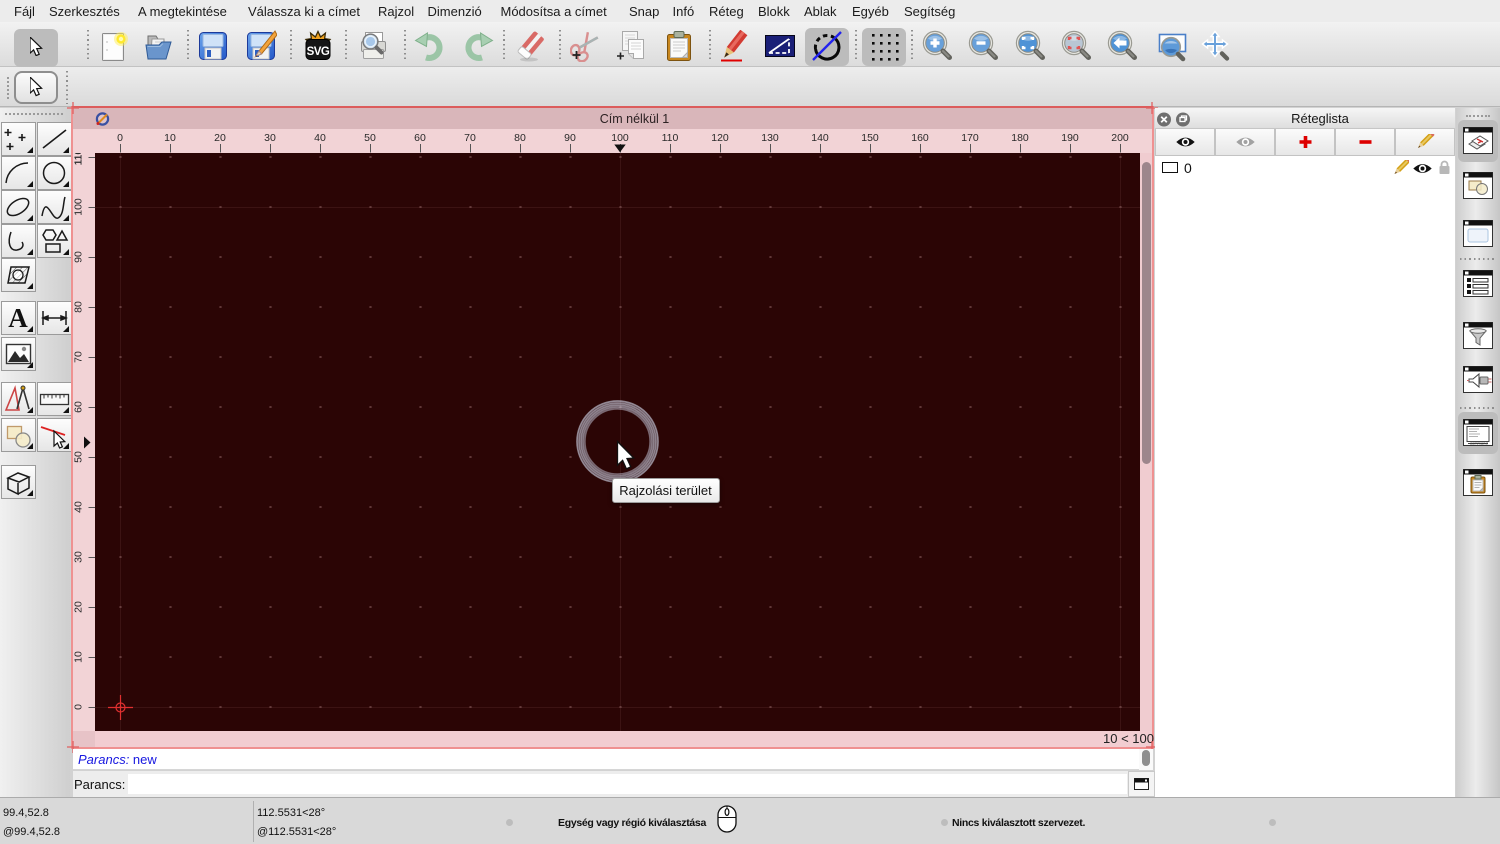  I want to click on svg-text: 170, so click(970, 138).